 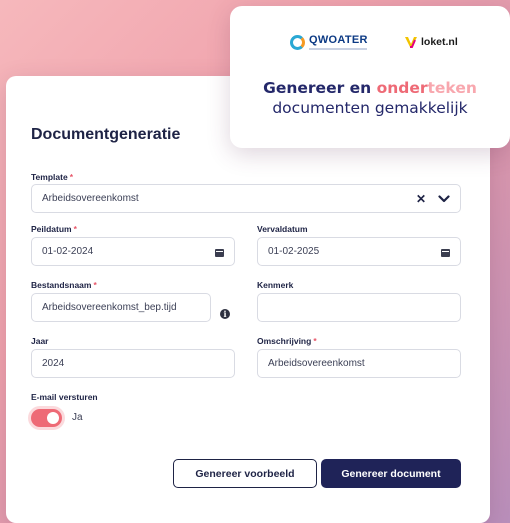 I want to click on jaar-label: Jaar, so click(x=40, y=341).